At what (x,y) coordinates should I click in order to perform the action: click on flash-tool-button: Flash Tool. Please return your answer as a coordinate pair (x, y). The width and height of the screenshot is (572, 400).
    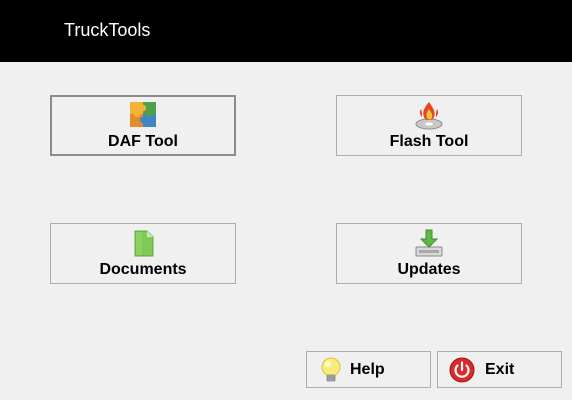
    Looking at the image, I should click on (429, 125).